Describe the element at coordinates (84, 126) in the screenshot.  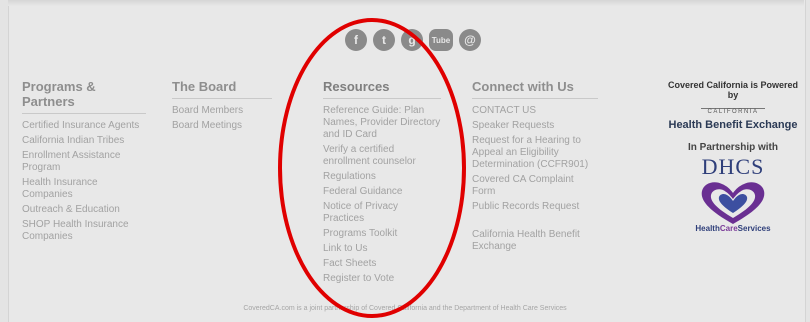
I see `link-certified-agents: Certified Insurance Agents` at that location.